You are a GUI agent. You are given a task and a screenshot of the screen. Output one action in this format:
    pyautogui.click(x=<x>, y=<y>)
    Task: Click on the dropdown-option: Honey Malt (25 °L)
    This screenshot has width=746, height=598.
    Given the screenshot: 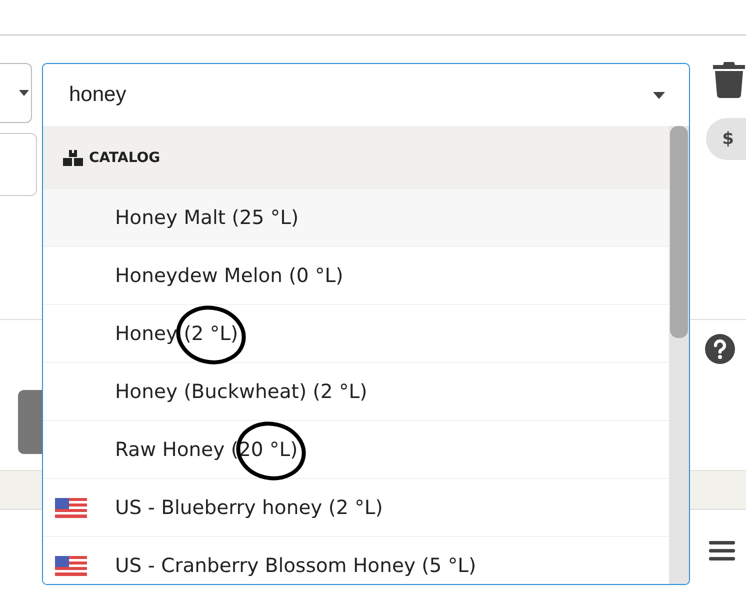 What is the action you would take?
    pyautogui.click(x=356, y=218)
    